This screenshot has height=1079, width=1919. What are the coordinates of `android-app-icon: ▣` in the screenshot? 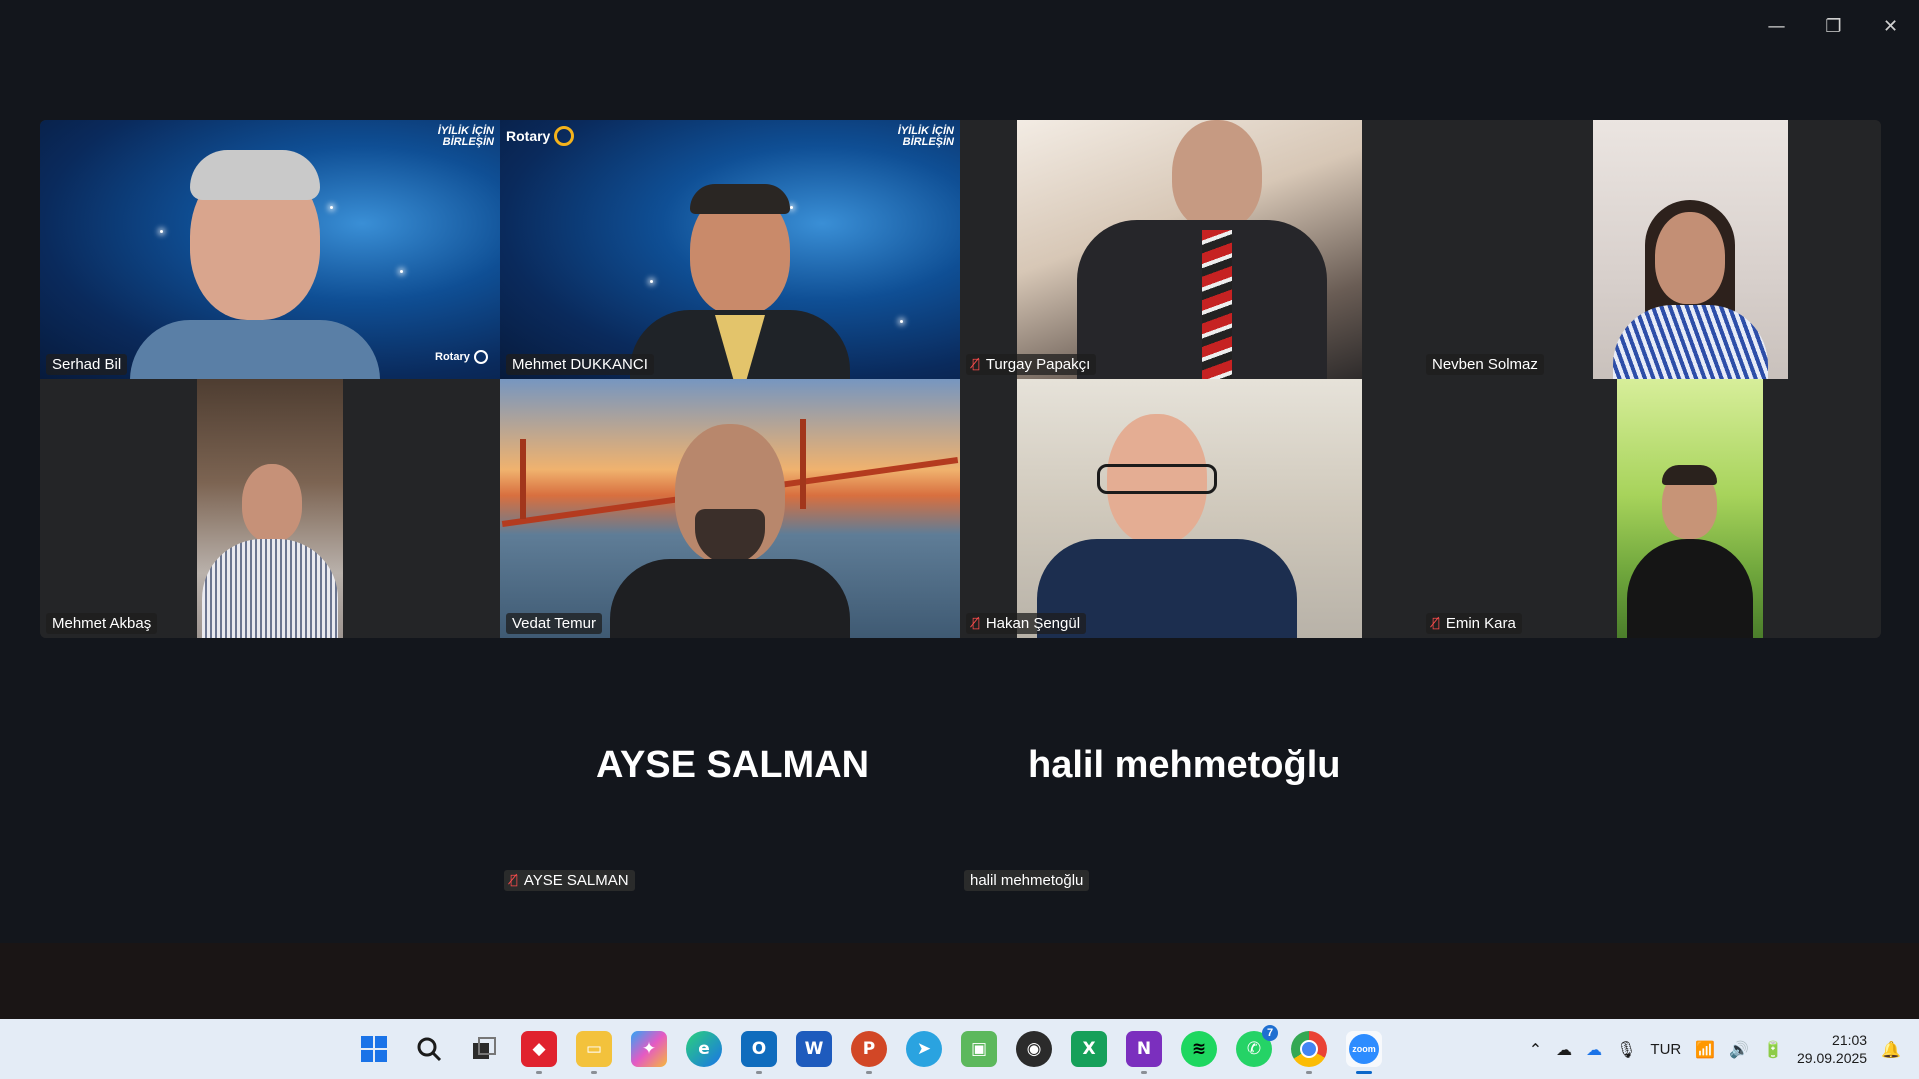 It's located at (979, 1049).